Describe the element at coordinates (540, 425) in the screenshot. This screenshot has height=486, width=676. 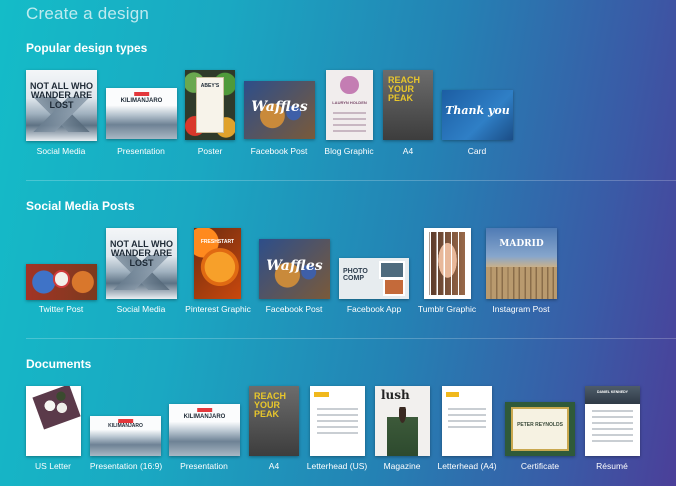
I see `thumbnail-text: PETER REYNOLDS` at that location.